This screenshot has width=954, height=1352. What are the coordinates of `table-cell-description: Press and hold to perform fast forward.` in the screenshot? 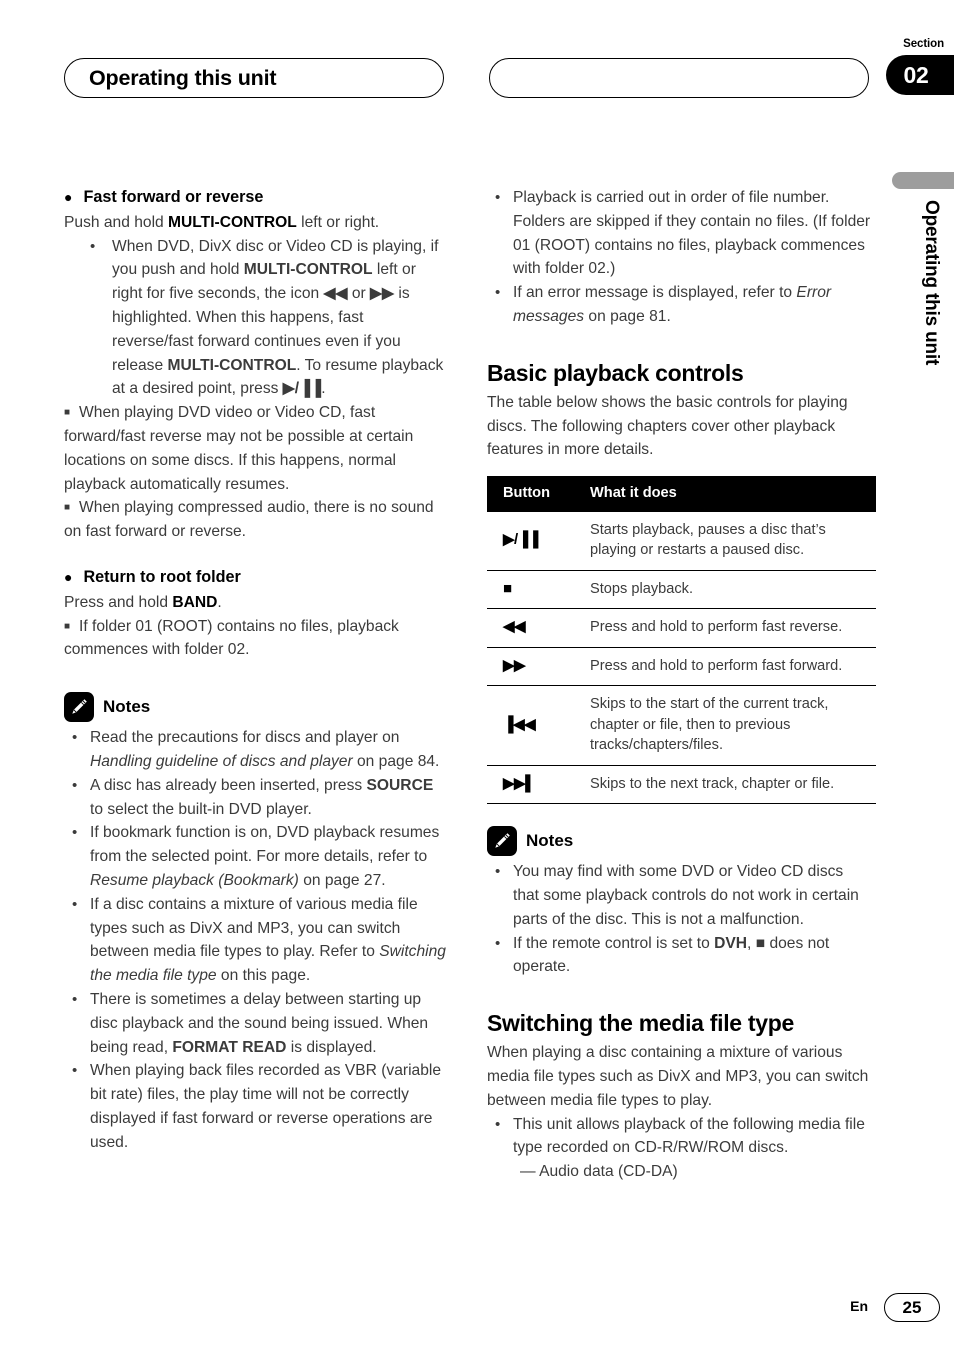 It's located at (727, 667).